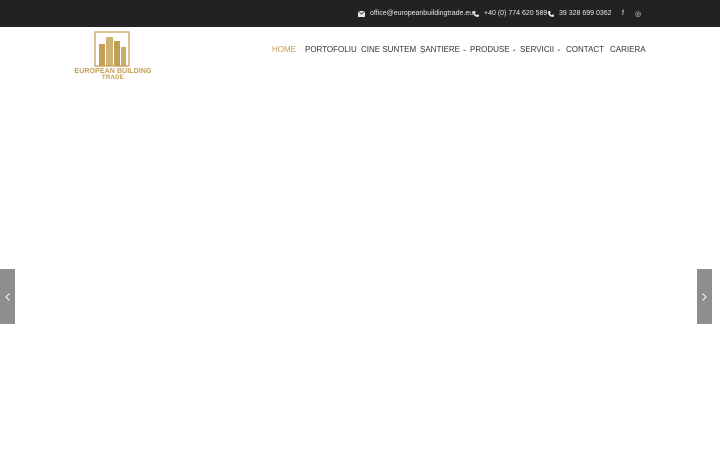 Image resolution: width=720 pixels, height=450 pixels. Describe the element at coordinates (113, 78) in the screenshot. I see `logo-subtitle: TRADE` at that location.